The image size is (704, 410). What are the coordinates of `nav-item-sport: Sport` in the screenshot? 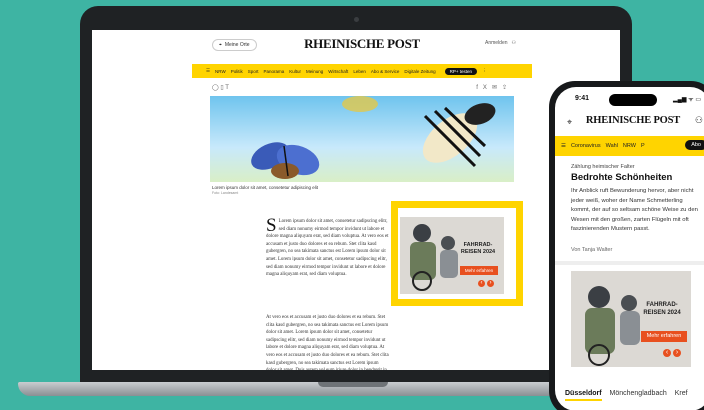 It's located at (253, 71).